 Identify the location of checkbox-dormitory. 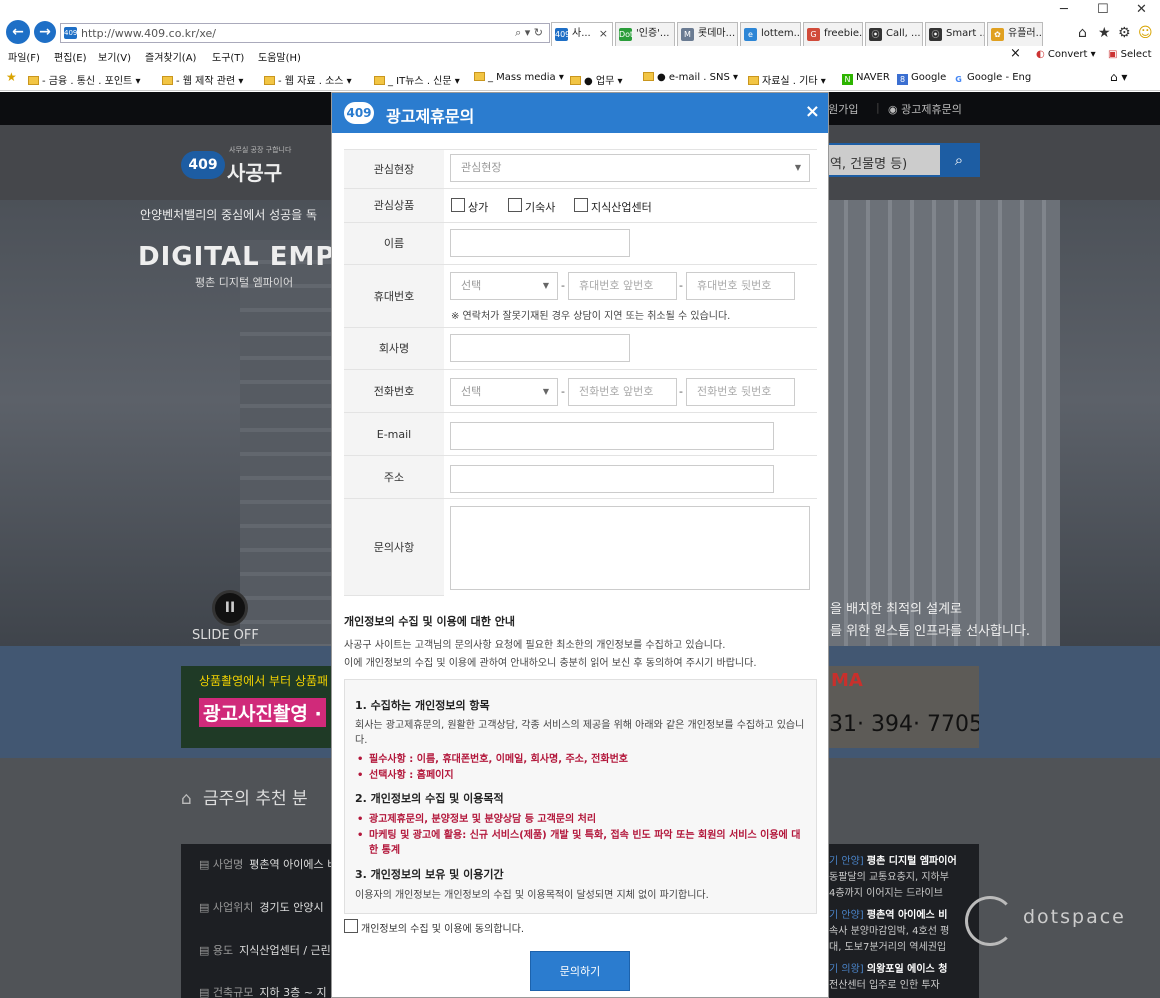
(515, 205).